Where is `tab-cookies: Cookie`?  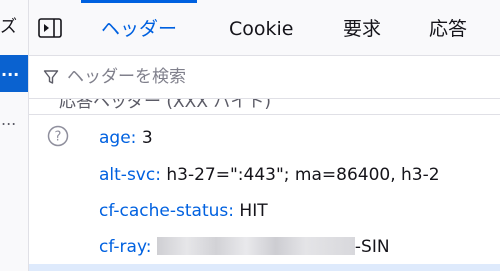
tab-cookies: Cookie is located at coordinates (261, 27).